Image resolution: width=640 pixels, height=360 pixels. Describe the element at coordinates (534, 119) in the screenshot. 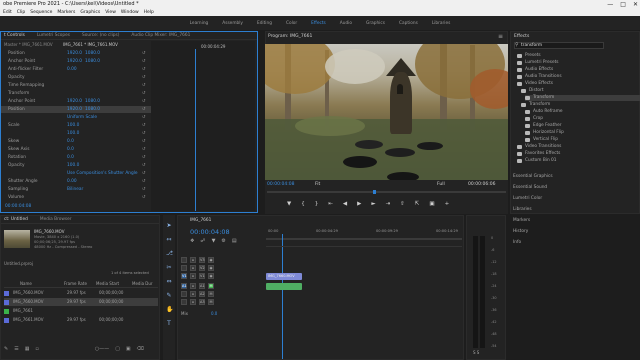

I see `effects-tree-item: Crop` at that location.